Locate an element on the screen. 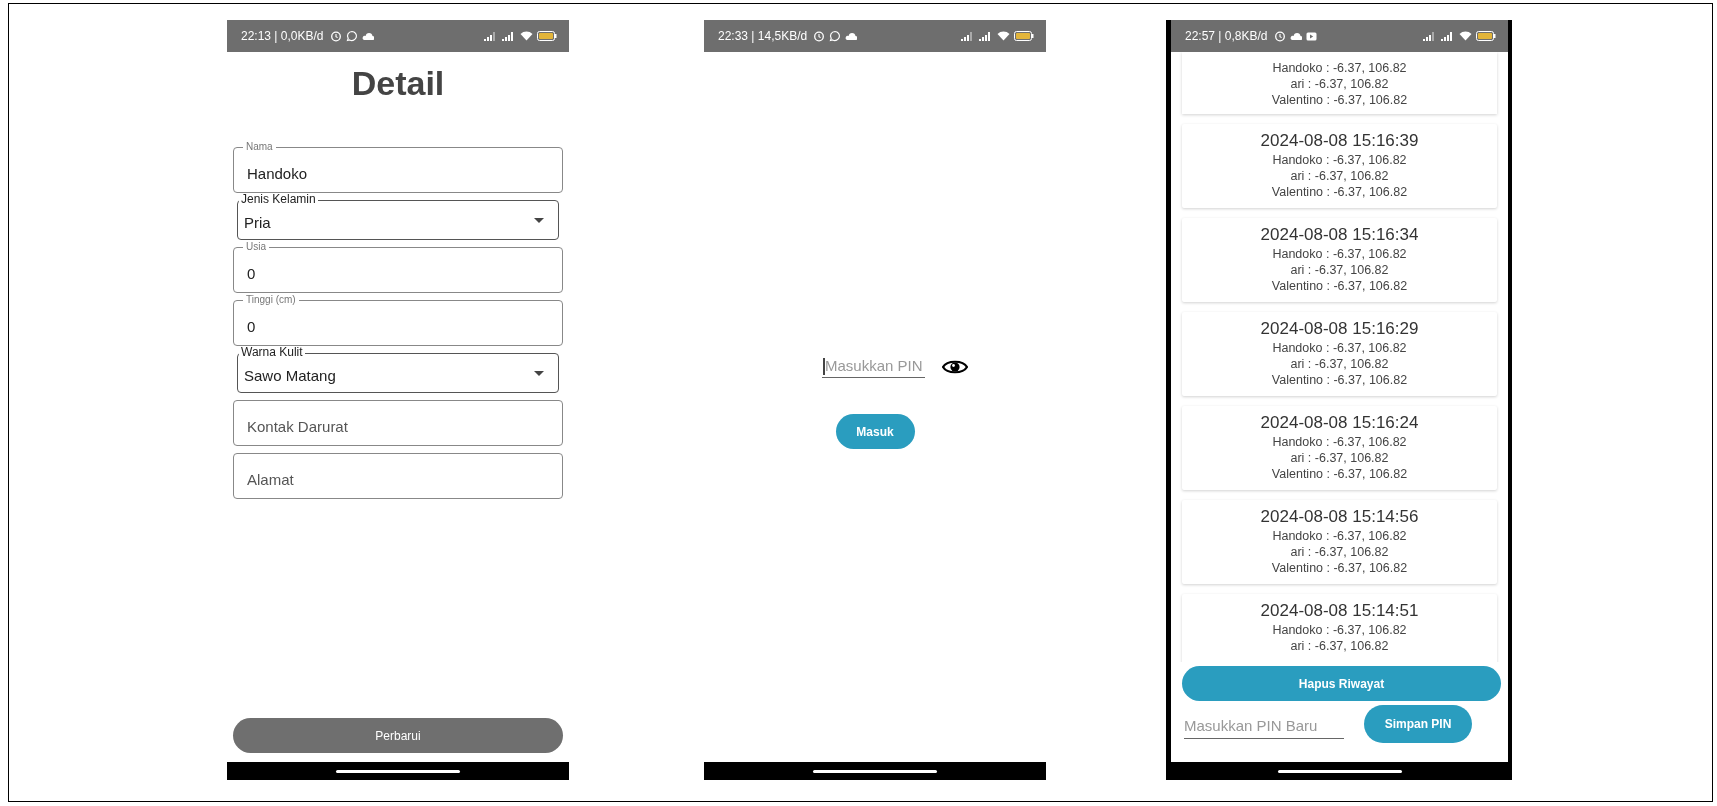 Image resolution: width=1717 pixels, height=806 pixels. timestamp: 2024-08-08 15:14:51 is located at coordinates (1339, 611).